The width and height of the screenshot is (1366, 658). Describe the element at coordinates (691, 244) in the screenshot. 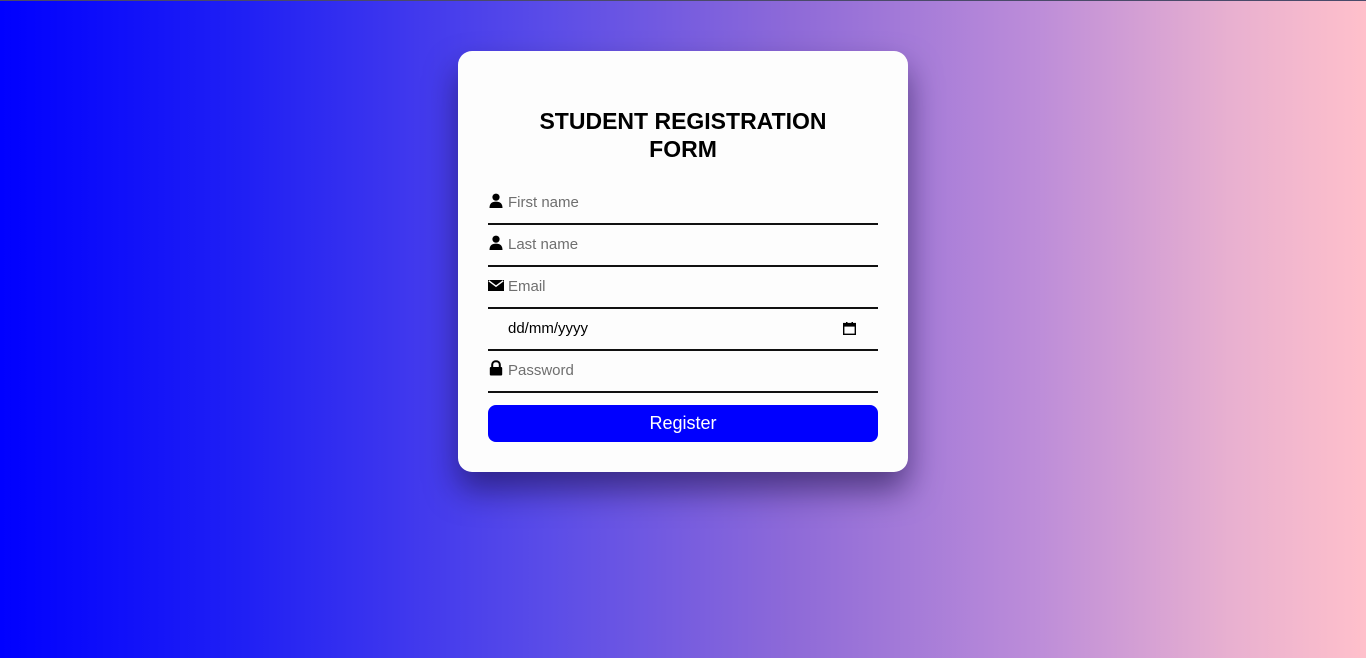

I see `last-name-input` at that location.